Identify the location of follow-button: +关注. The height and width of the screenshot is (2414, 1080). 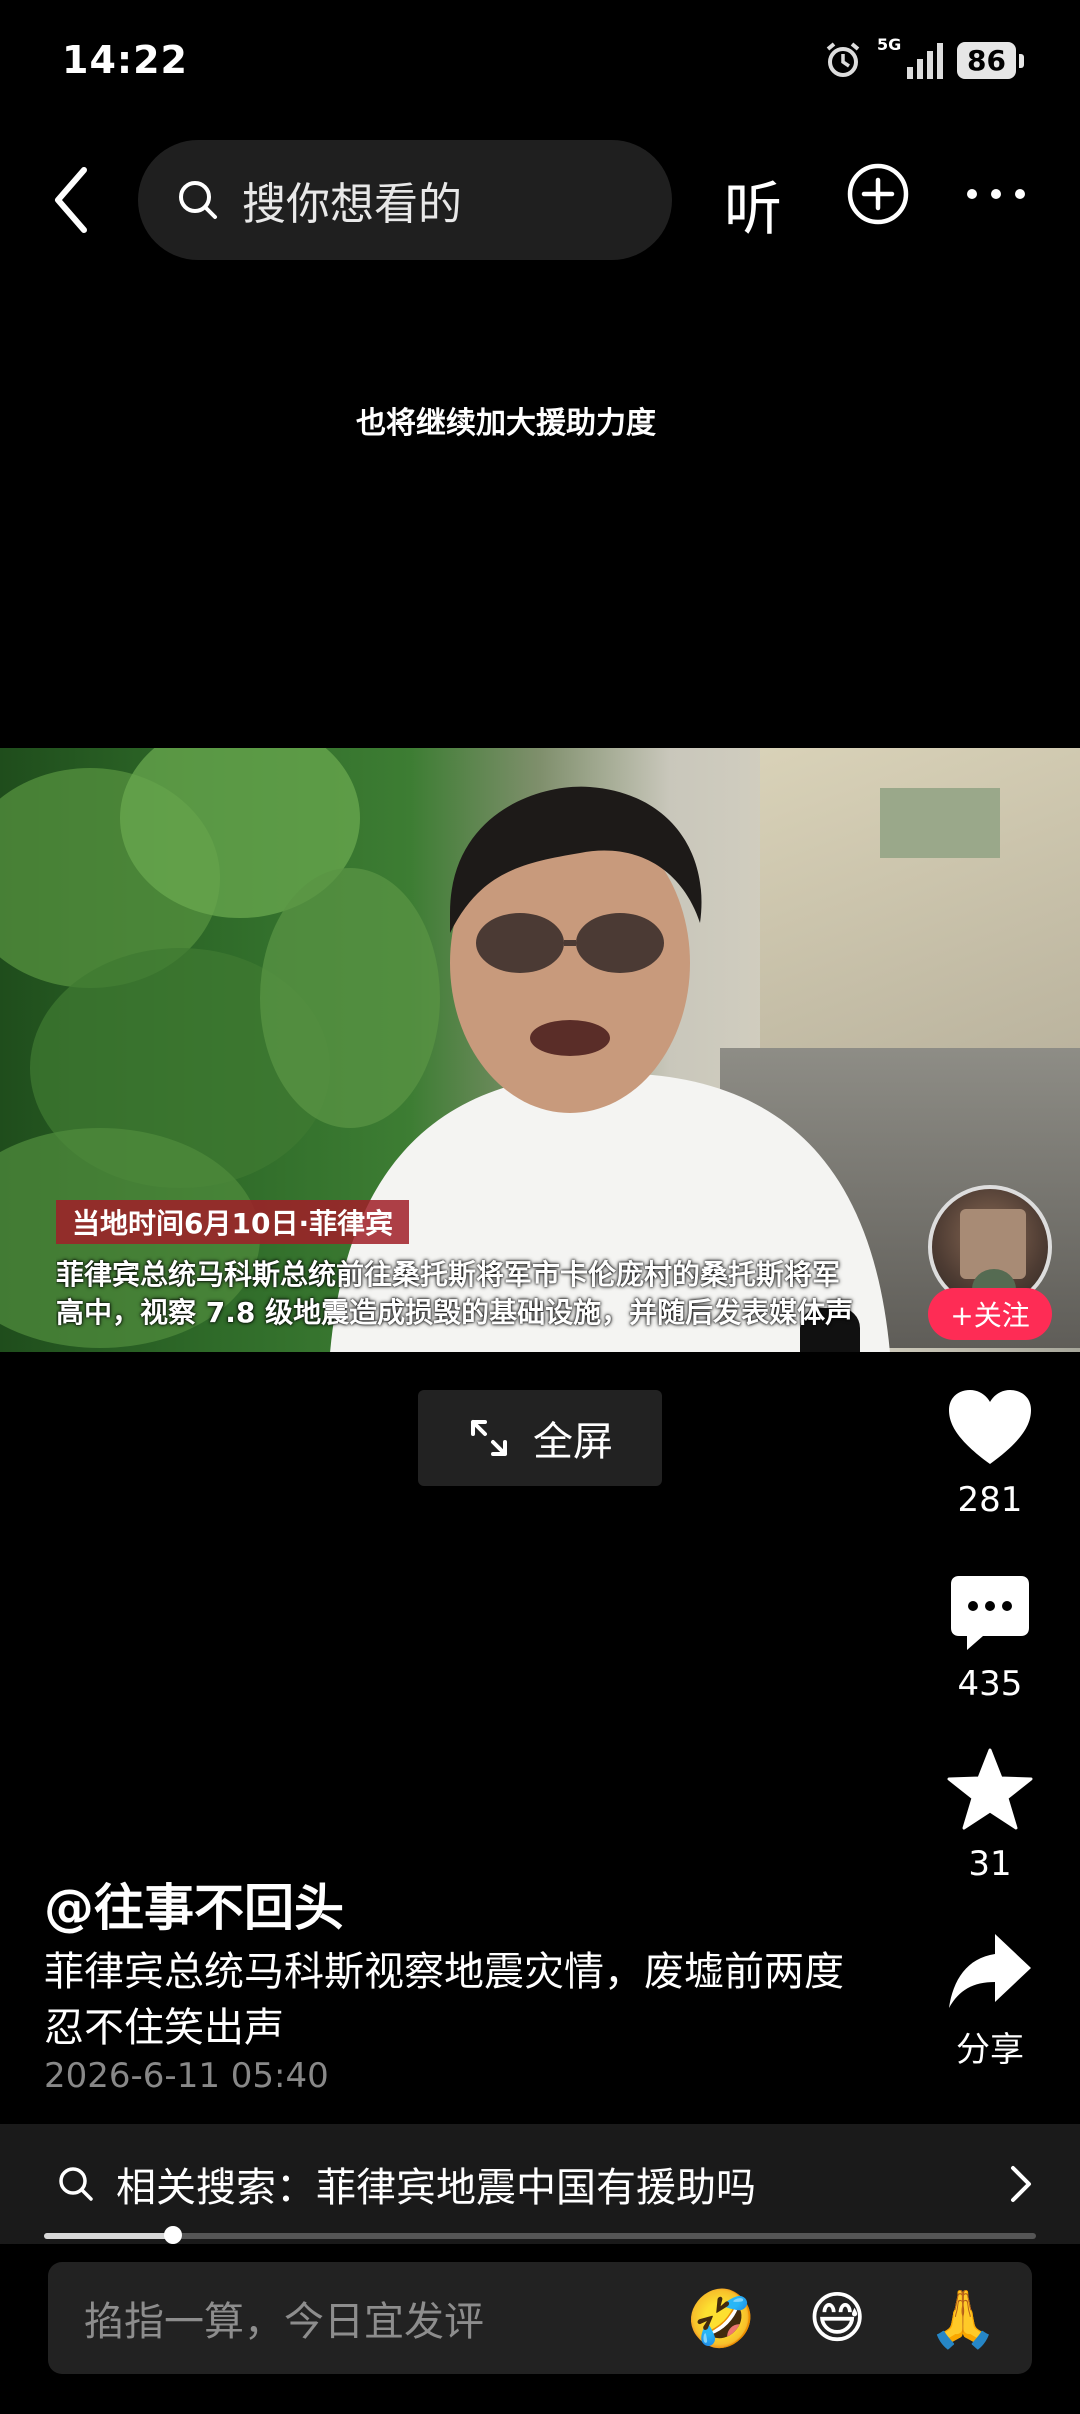
(990, 1314).